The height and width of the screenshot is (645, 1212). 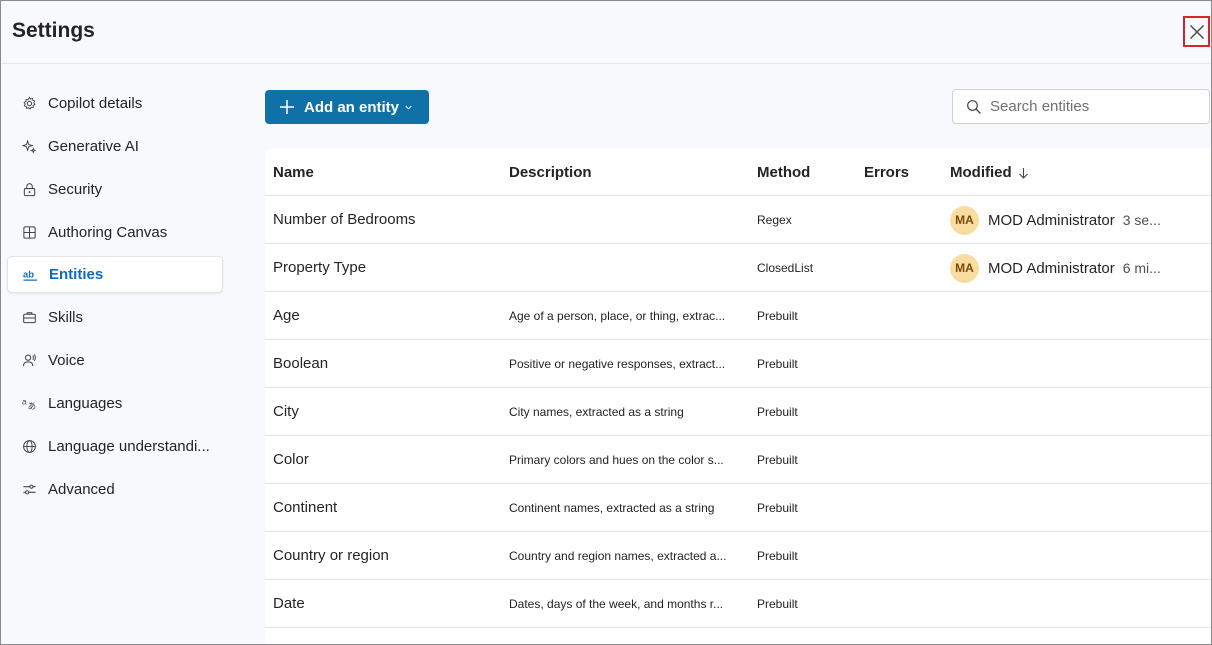 What do you see at coordinates (385, 507) in the screenshot?
I see `entity-name: Continent` at bounding box center [385, 507].